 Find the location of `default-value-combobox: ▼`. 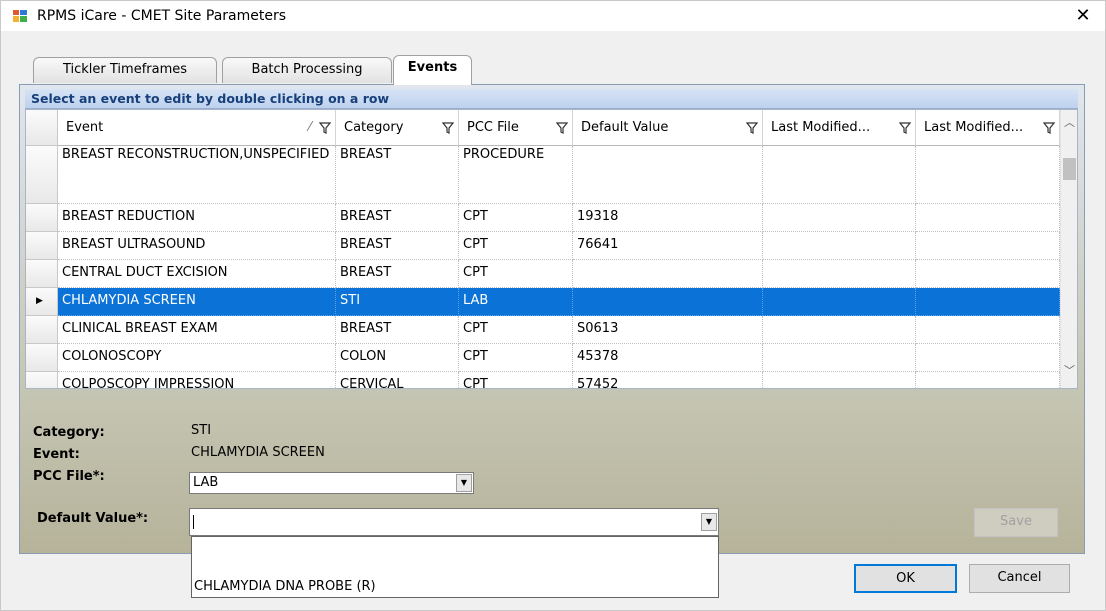

default-value-combobox: ▼ is located at coordinates (454, 522).